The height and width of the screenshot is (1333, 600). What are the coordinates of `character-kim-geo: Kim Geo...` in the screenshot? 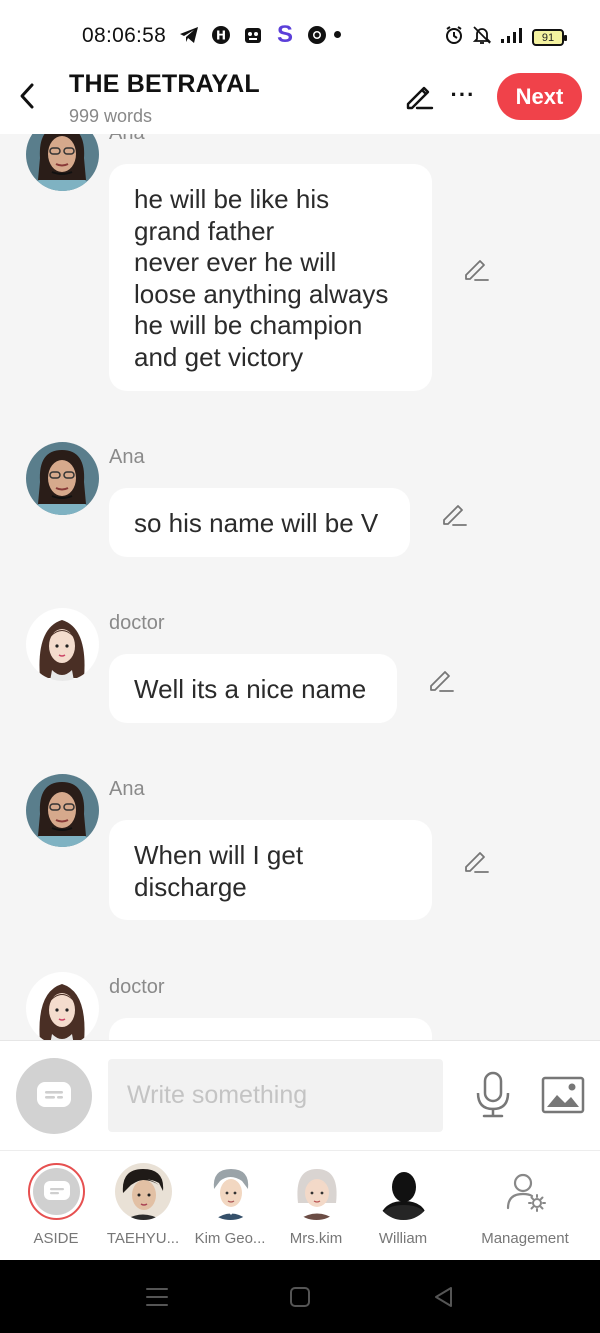 It's located at (230, 1209).